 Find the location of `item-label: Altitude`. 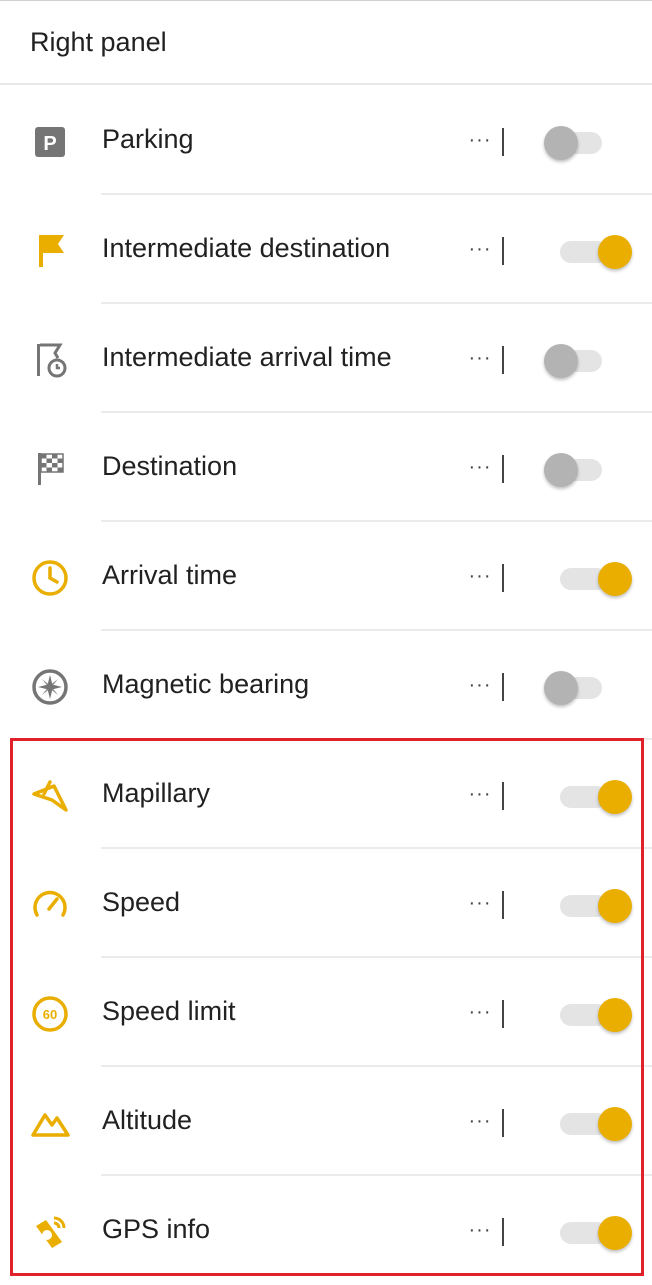

item-label: Altitude is located at coordinates (147, 1120).